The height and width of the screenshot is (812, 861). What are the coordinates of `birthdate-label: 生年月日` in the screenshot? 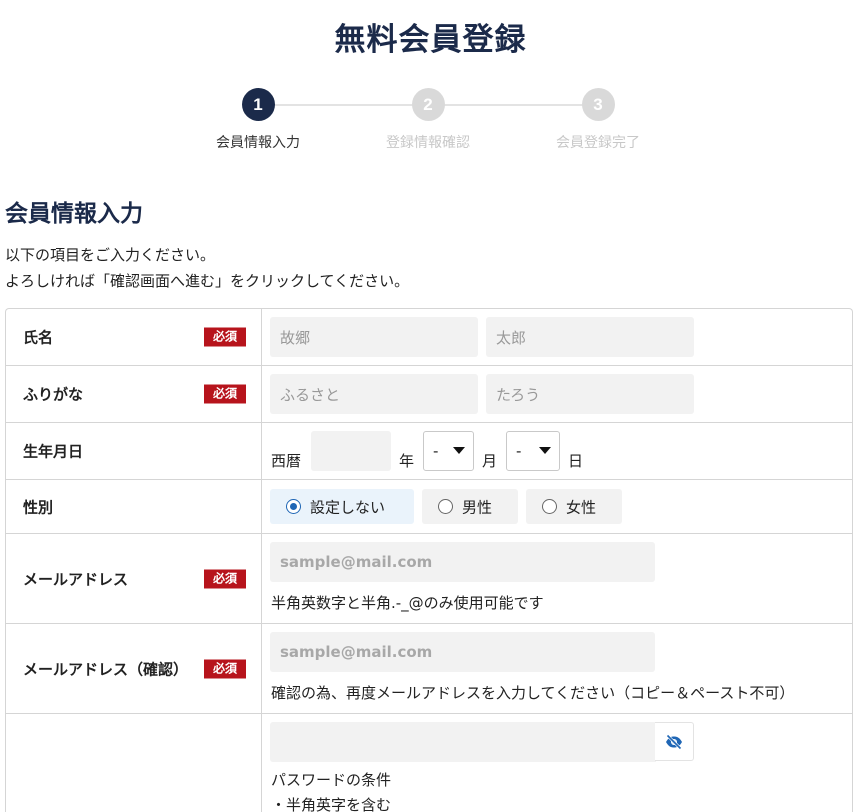 It's located at (53, 451).